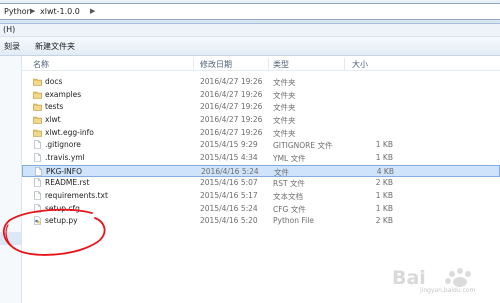  What do you see at coordinates (11, 179) in the screenshot?
I see `navigation-pane` at bounding box center [11, 179].